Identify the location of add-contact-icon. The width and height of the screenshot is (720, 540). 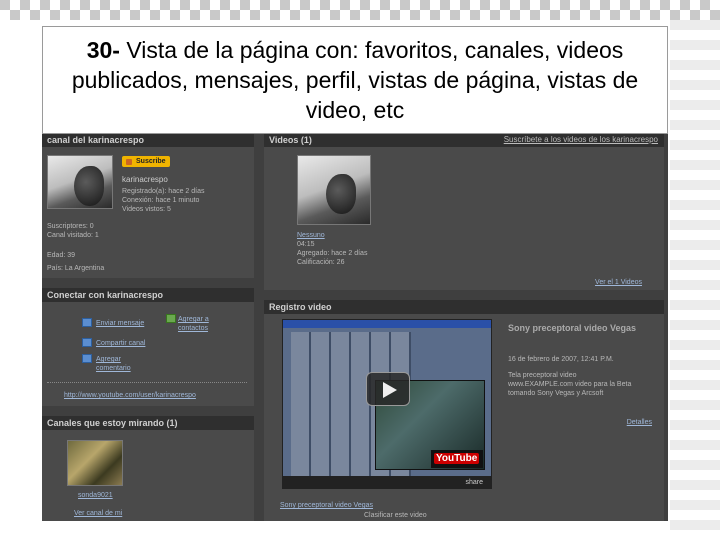
(171, 318).